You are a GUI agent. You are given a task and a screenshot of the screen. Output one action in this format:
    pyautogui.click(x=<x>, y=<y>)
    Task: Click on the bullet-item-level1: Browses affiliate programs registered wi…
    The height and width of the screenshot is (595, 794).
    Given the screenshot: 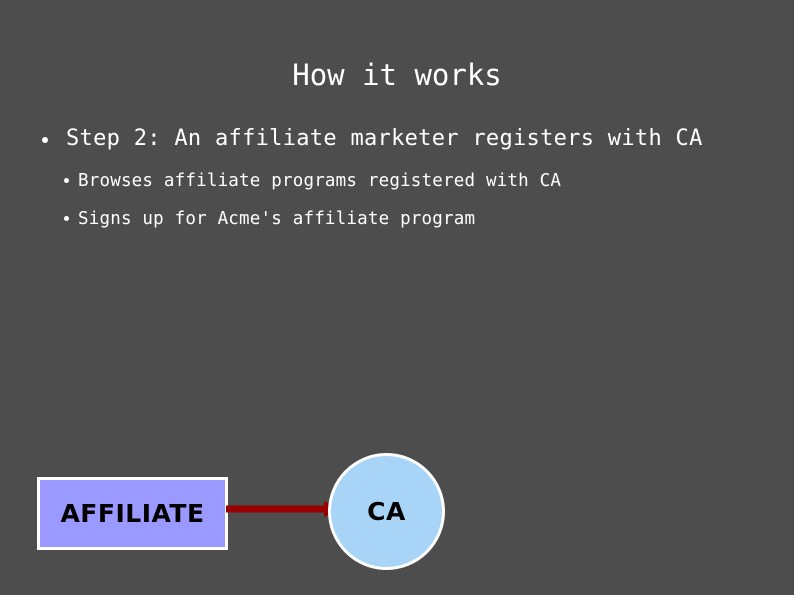 What is the action you would take?
    pyautogui.click(x=397, y=181)
    